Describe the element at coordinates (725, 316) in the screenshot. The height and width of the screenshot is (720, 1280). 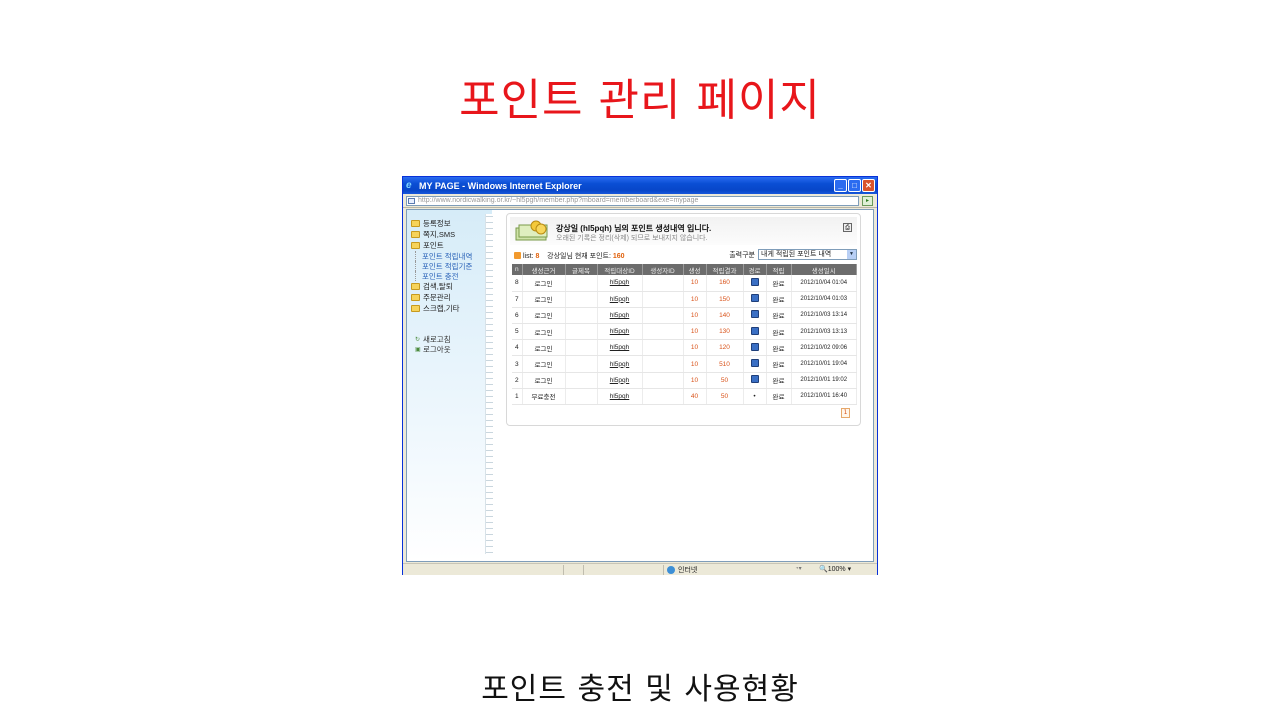
I see `row-result: 140` at that location.